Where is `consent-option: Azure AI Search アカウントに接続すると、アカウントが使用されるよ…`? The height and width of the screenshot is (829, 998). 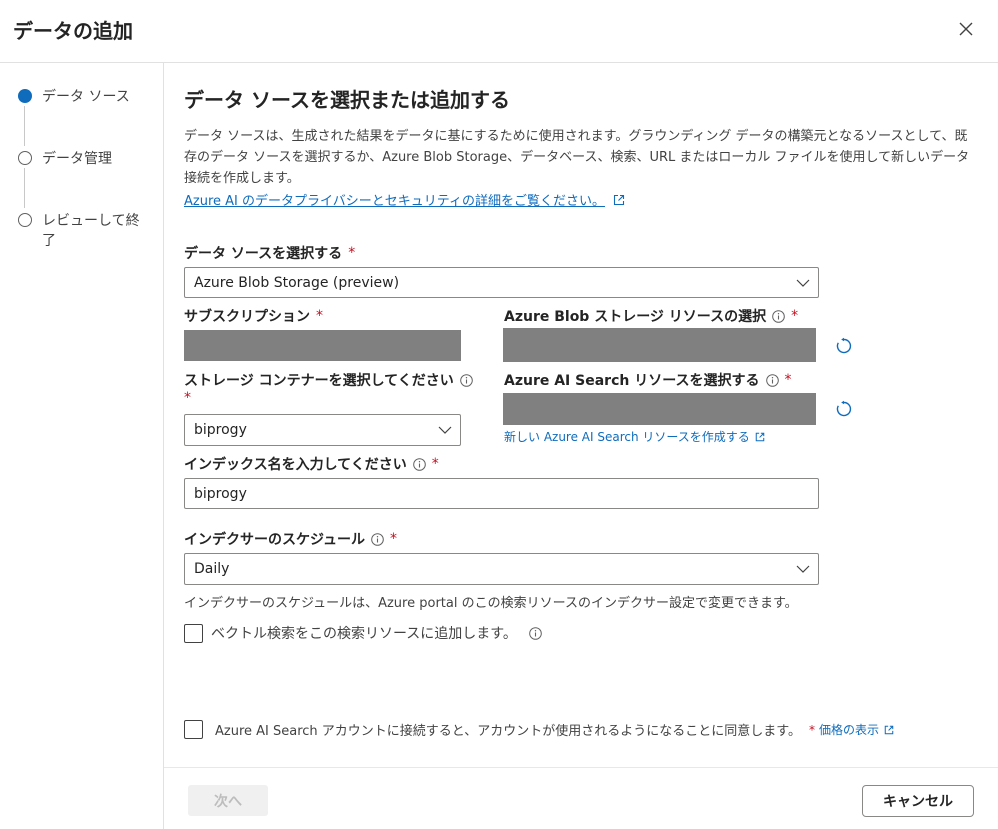
consent-option: Azure AI Search アカウントに接続すると、アカウントが使用されるよ… is located at coordinates (539, 729).